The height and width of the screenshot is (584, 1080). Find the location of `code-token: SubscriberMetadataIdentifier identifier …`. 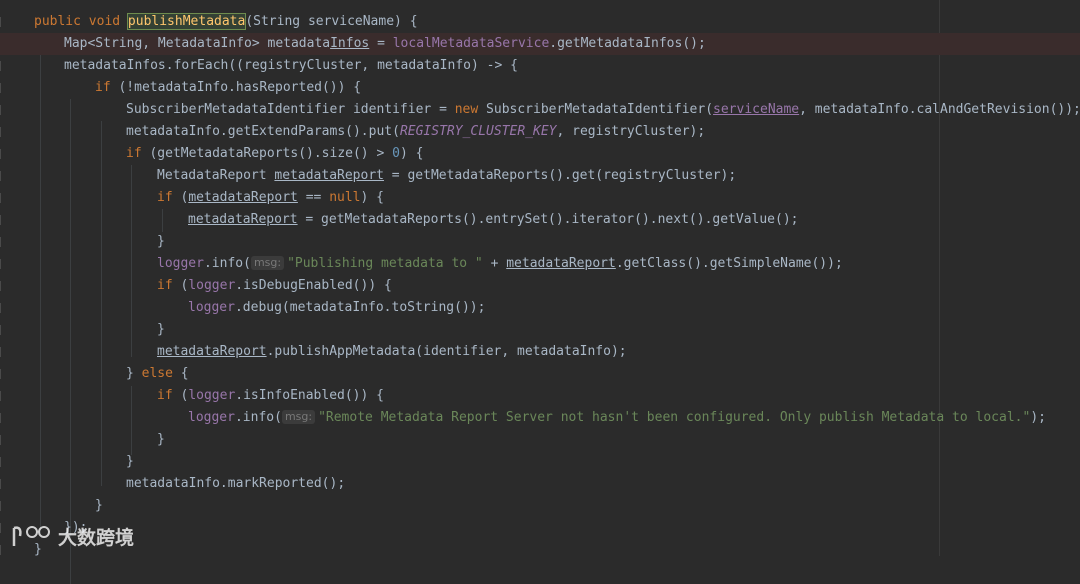

code-token: SubscriberMetadataIdentifier identifier … is located at coordinates (290, 109).